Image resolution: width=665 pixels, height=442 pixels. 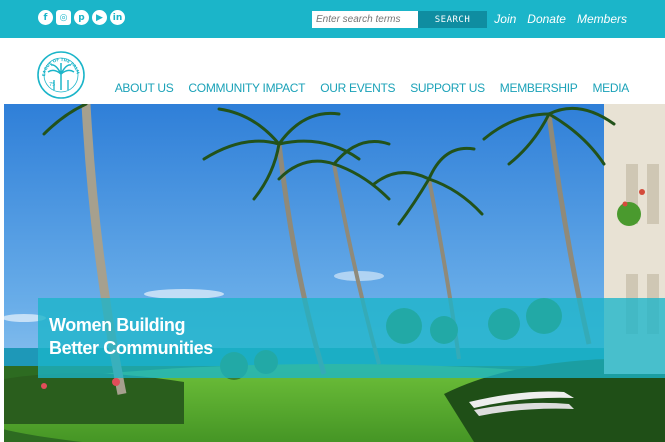 I want to click on nav-membership: MEMBERSHIP, so click(x=539, y=88).